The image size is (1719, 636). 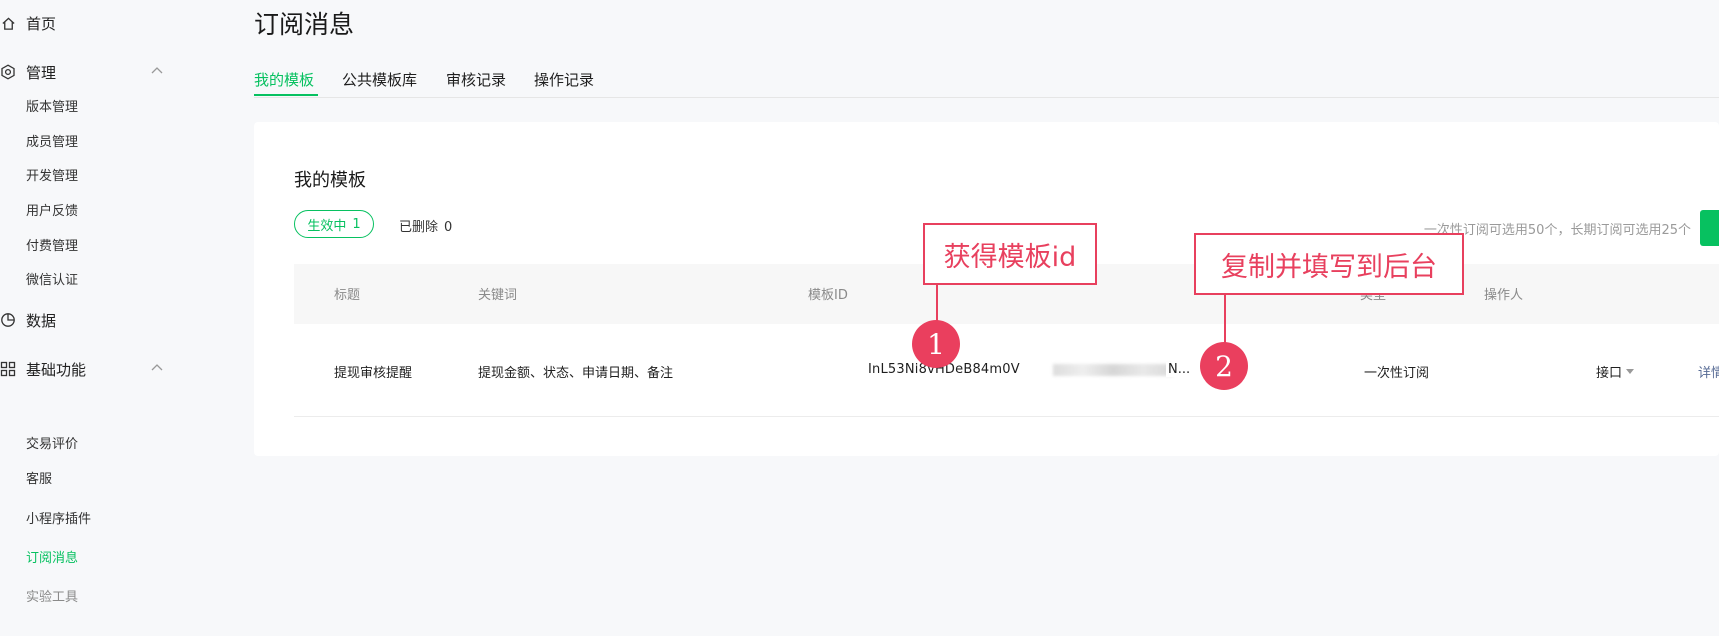 What do you see at coordinates (8, 72) in the screenshot?
I see `gear-icon` at bounding box center [8, 72].